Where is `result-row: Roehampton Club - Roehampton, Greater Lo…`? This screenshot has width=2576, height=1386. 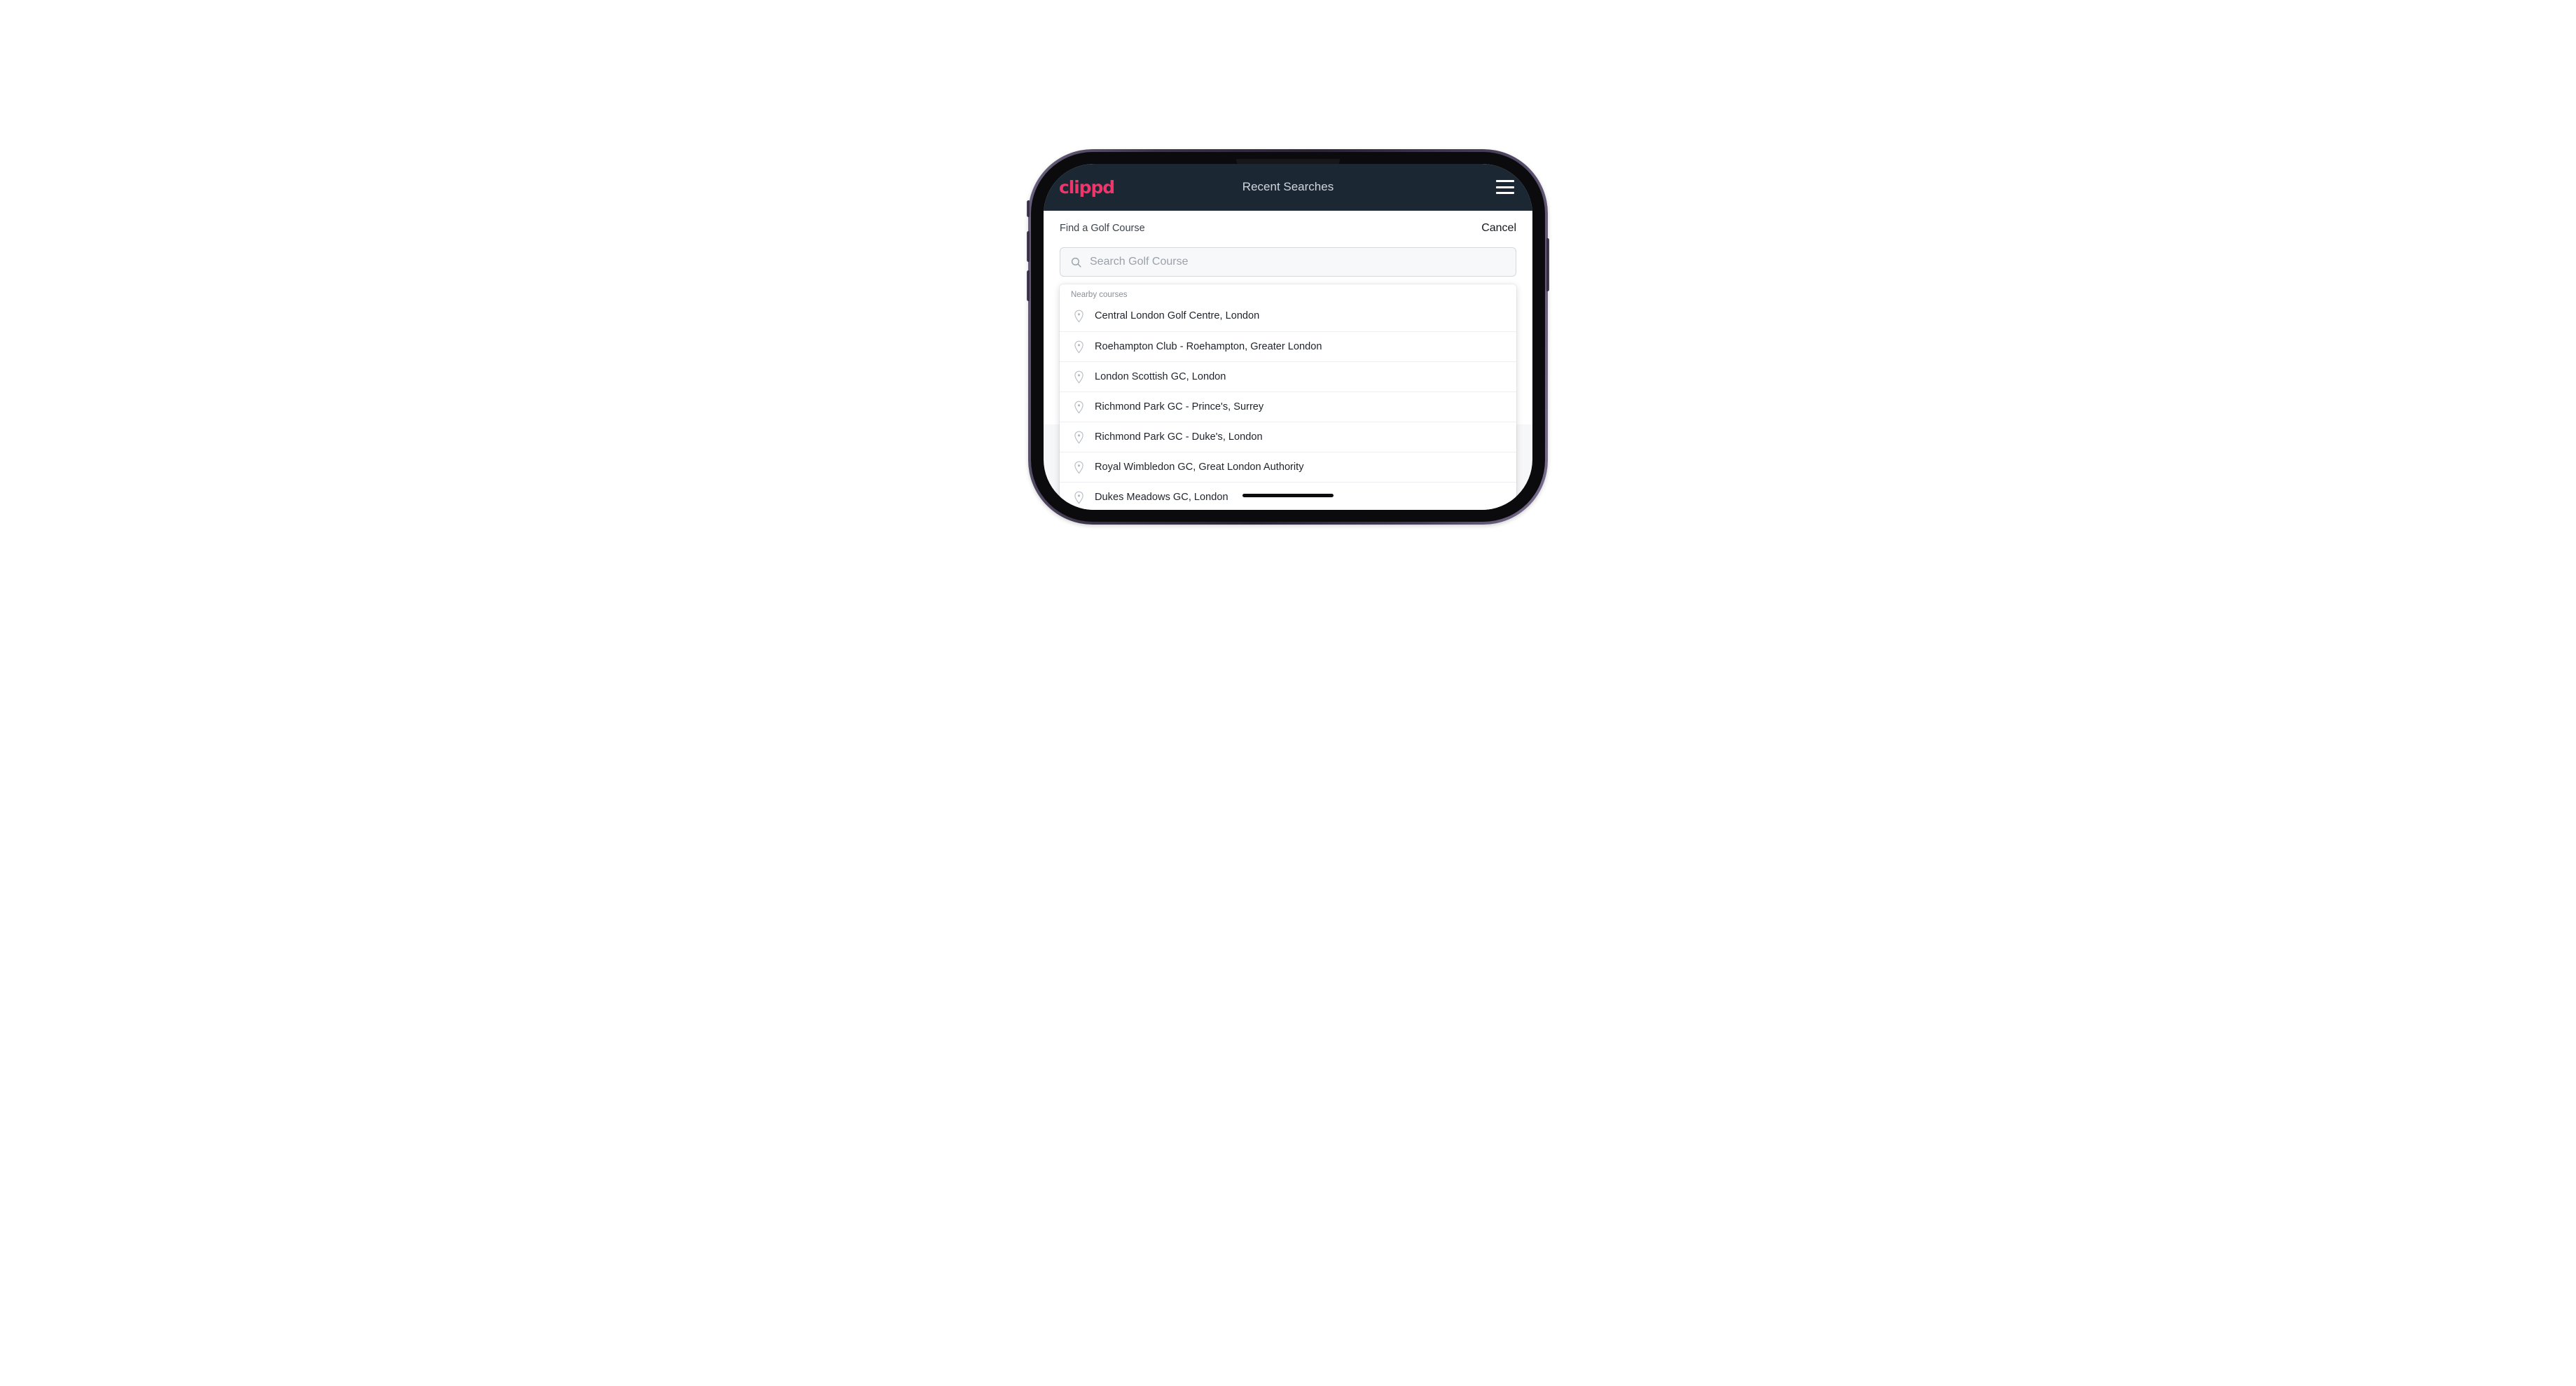
result-row: Roehampton Club - Roehampton, Greater Lo… is located at coordinates (1288, 346).